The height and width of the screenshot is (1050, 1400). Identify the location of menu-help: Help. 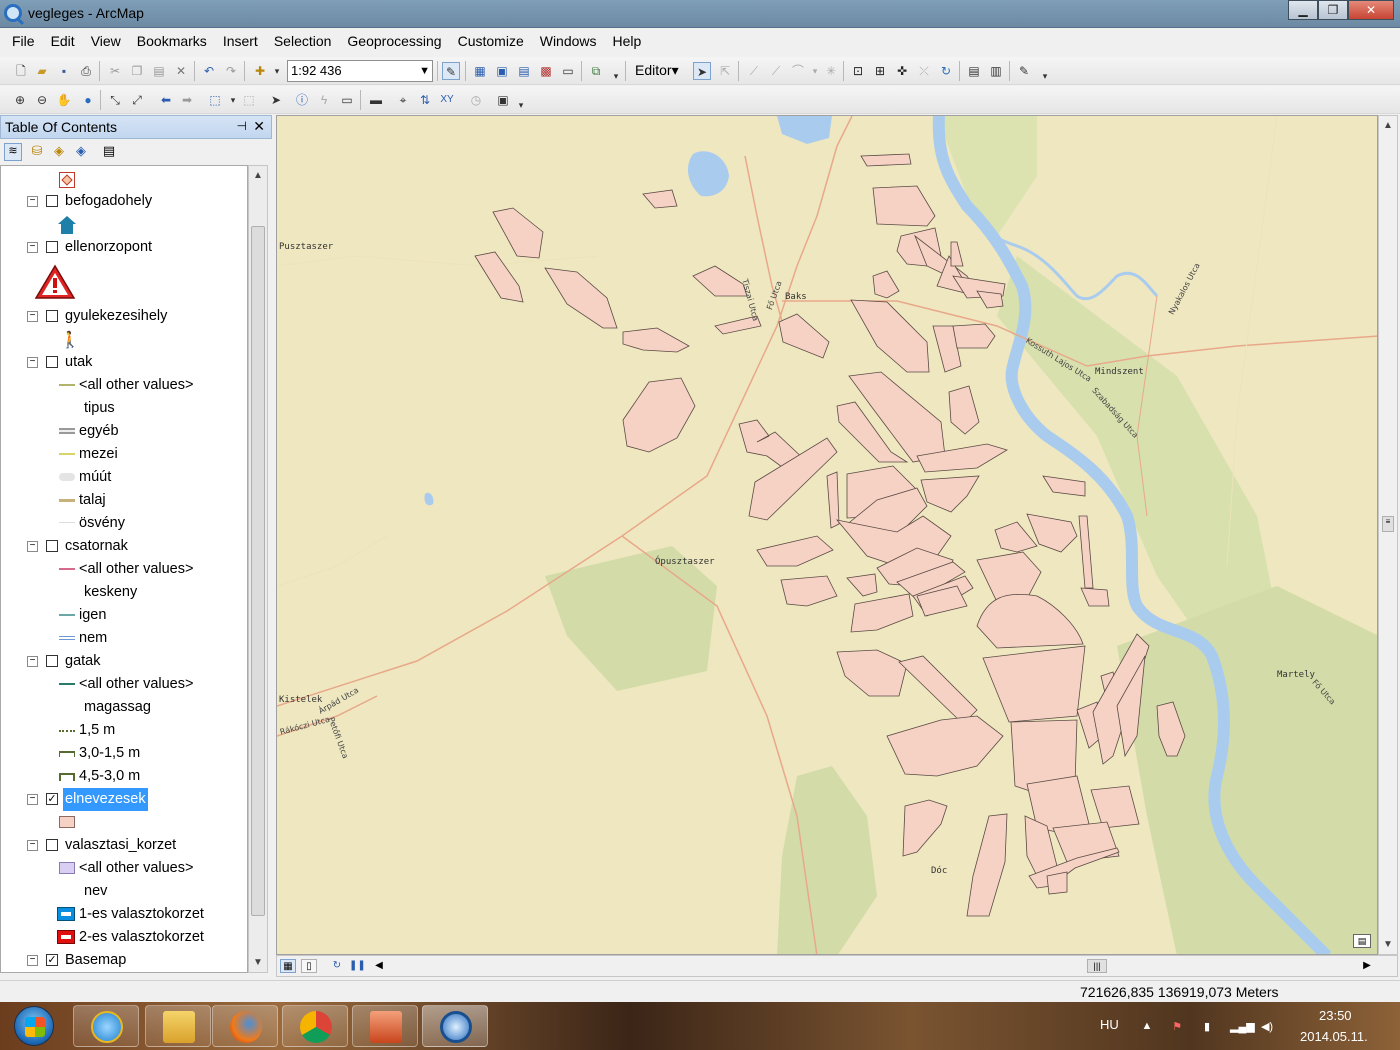
(627, 42).